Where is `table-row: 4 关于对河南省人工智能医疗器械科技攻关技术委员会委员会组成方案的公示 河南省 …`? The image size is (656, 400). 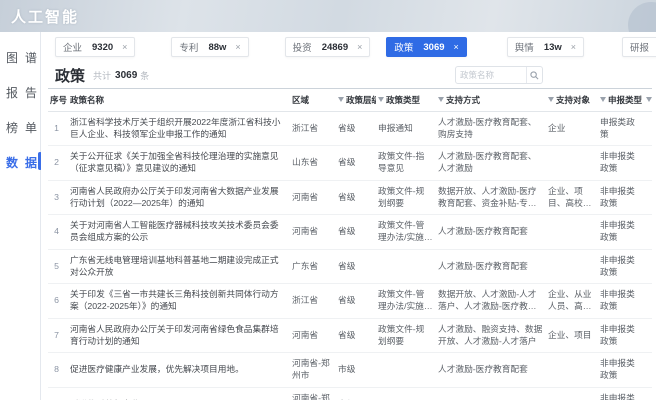 table-row: 4 关于对河南省人工智能医疗器械科技攻关技术委员会委员会组成方案的公示 河南省 … is located at coordinates (350, 232).